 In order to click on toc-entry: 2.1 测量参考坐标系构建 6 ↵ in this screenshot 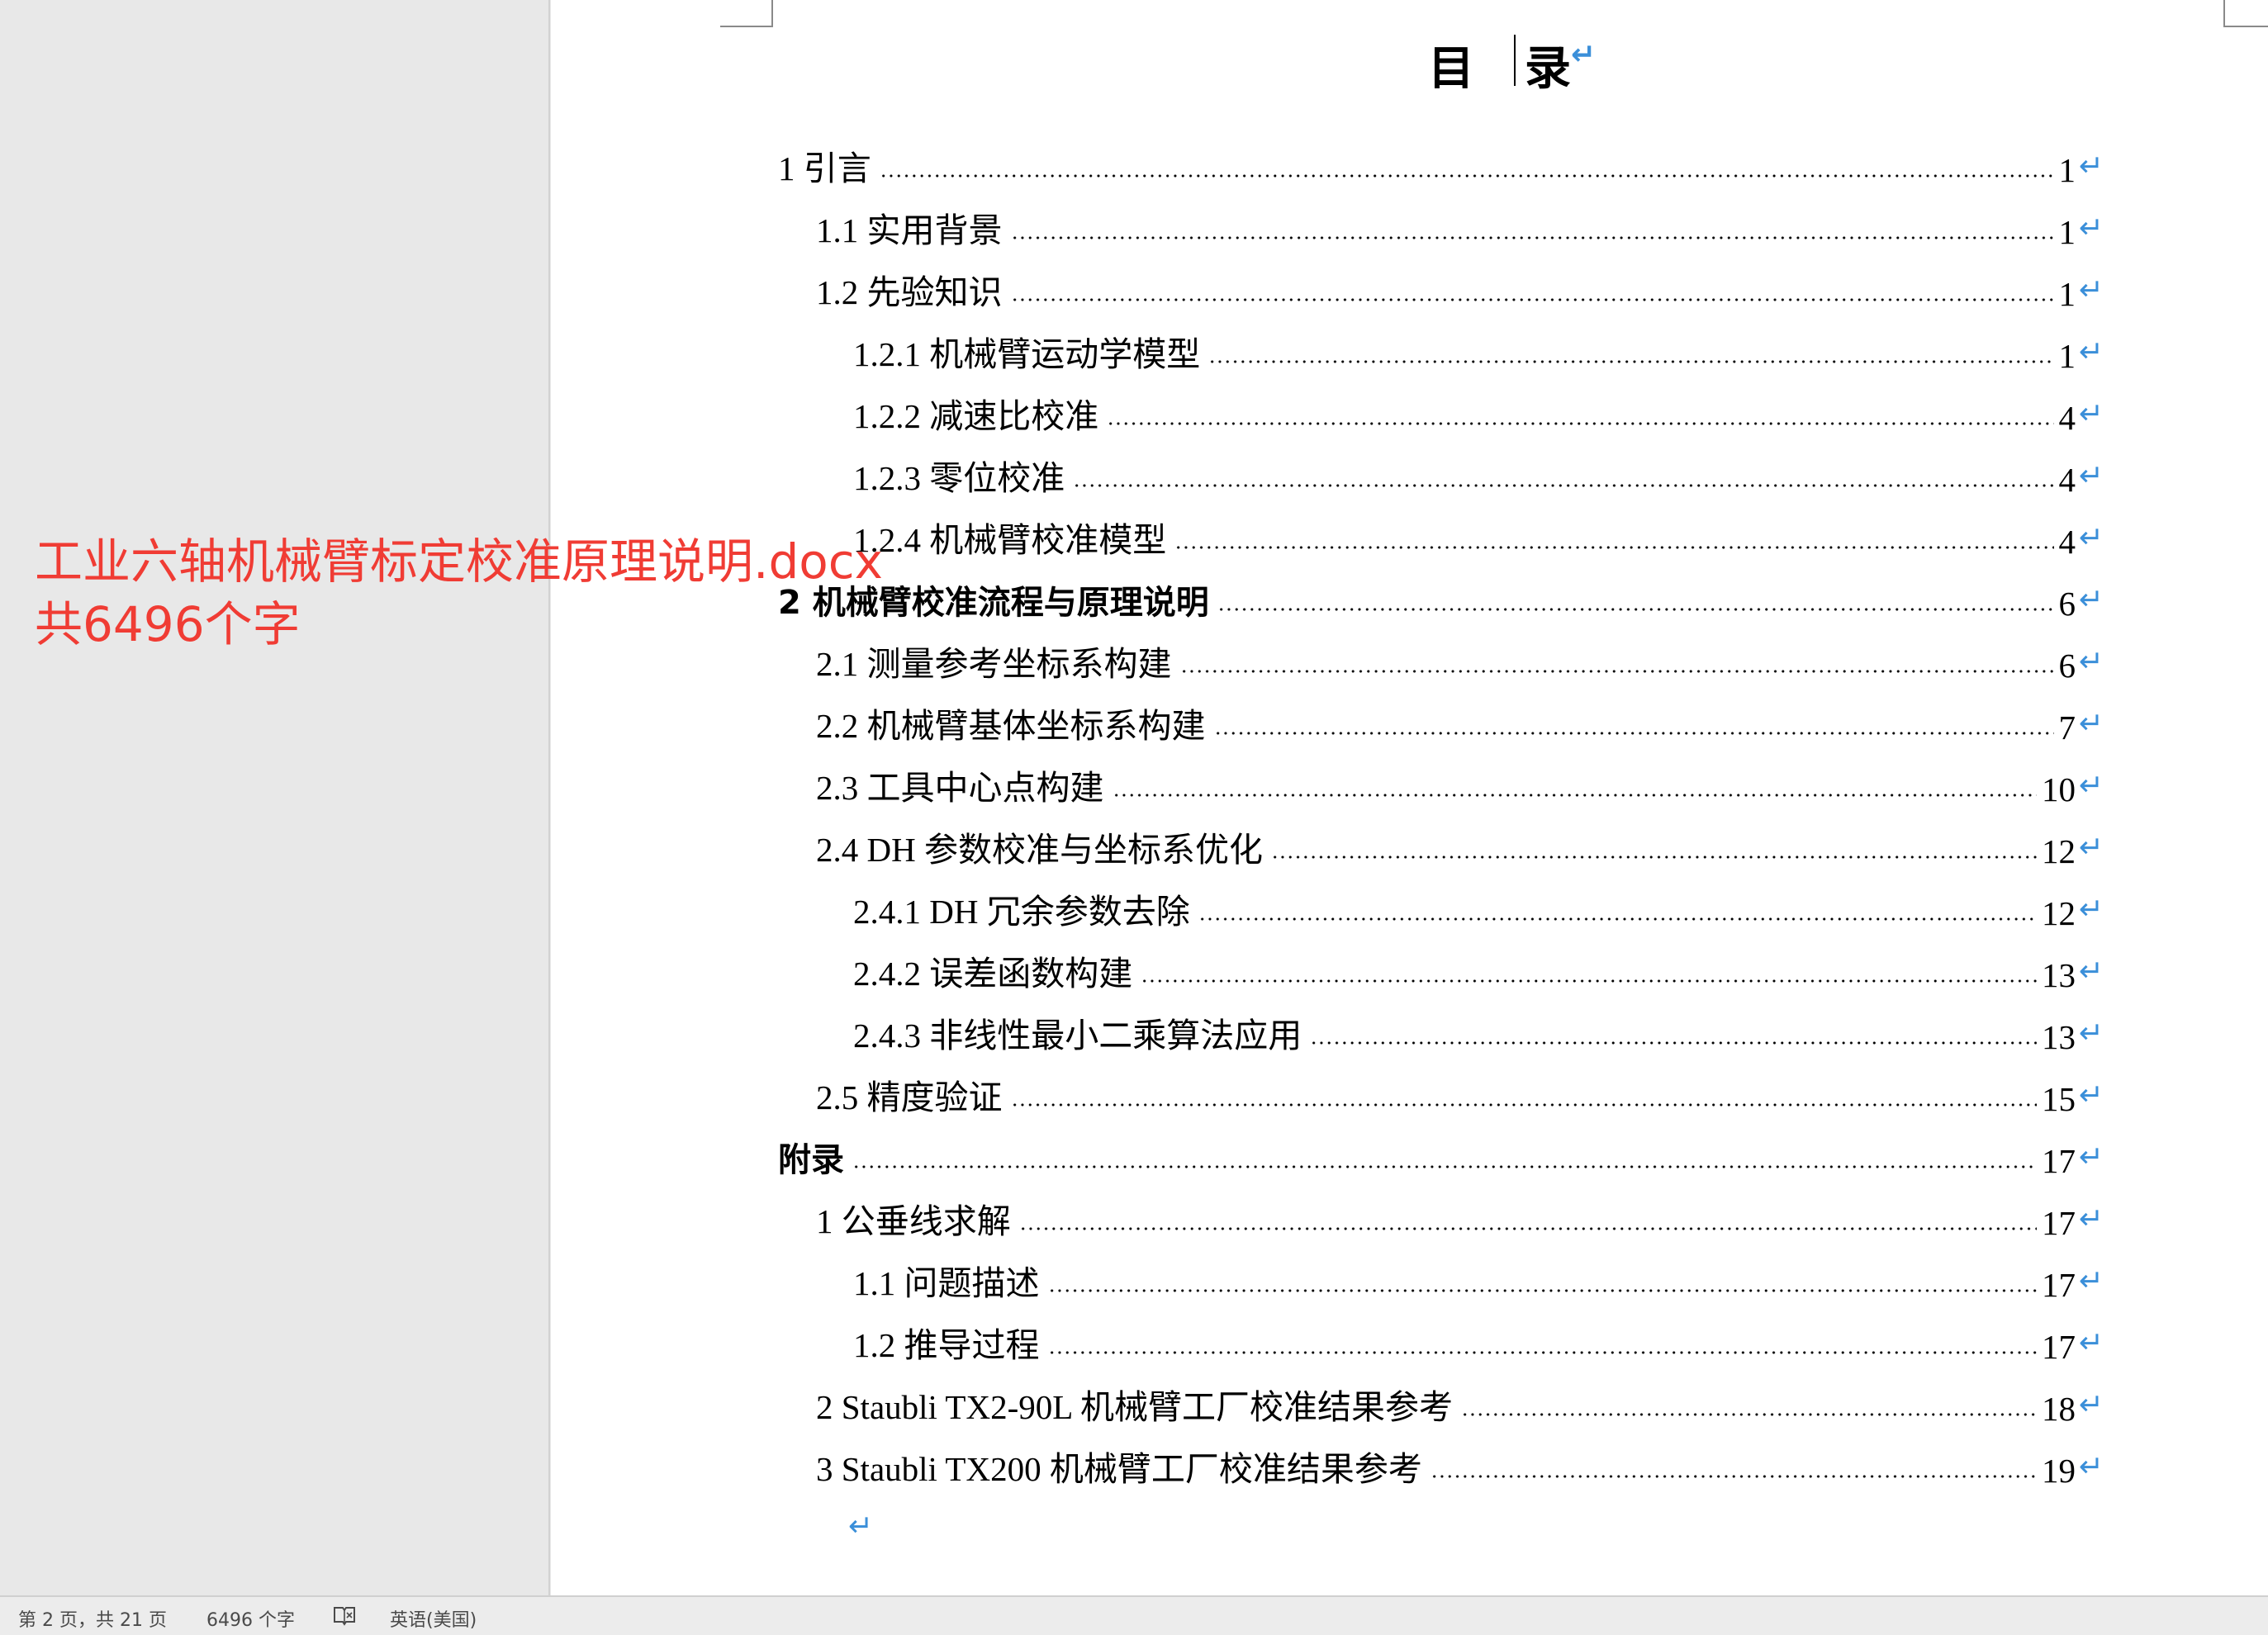, I will do `click(1460, 661)`.